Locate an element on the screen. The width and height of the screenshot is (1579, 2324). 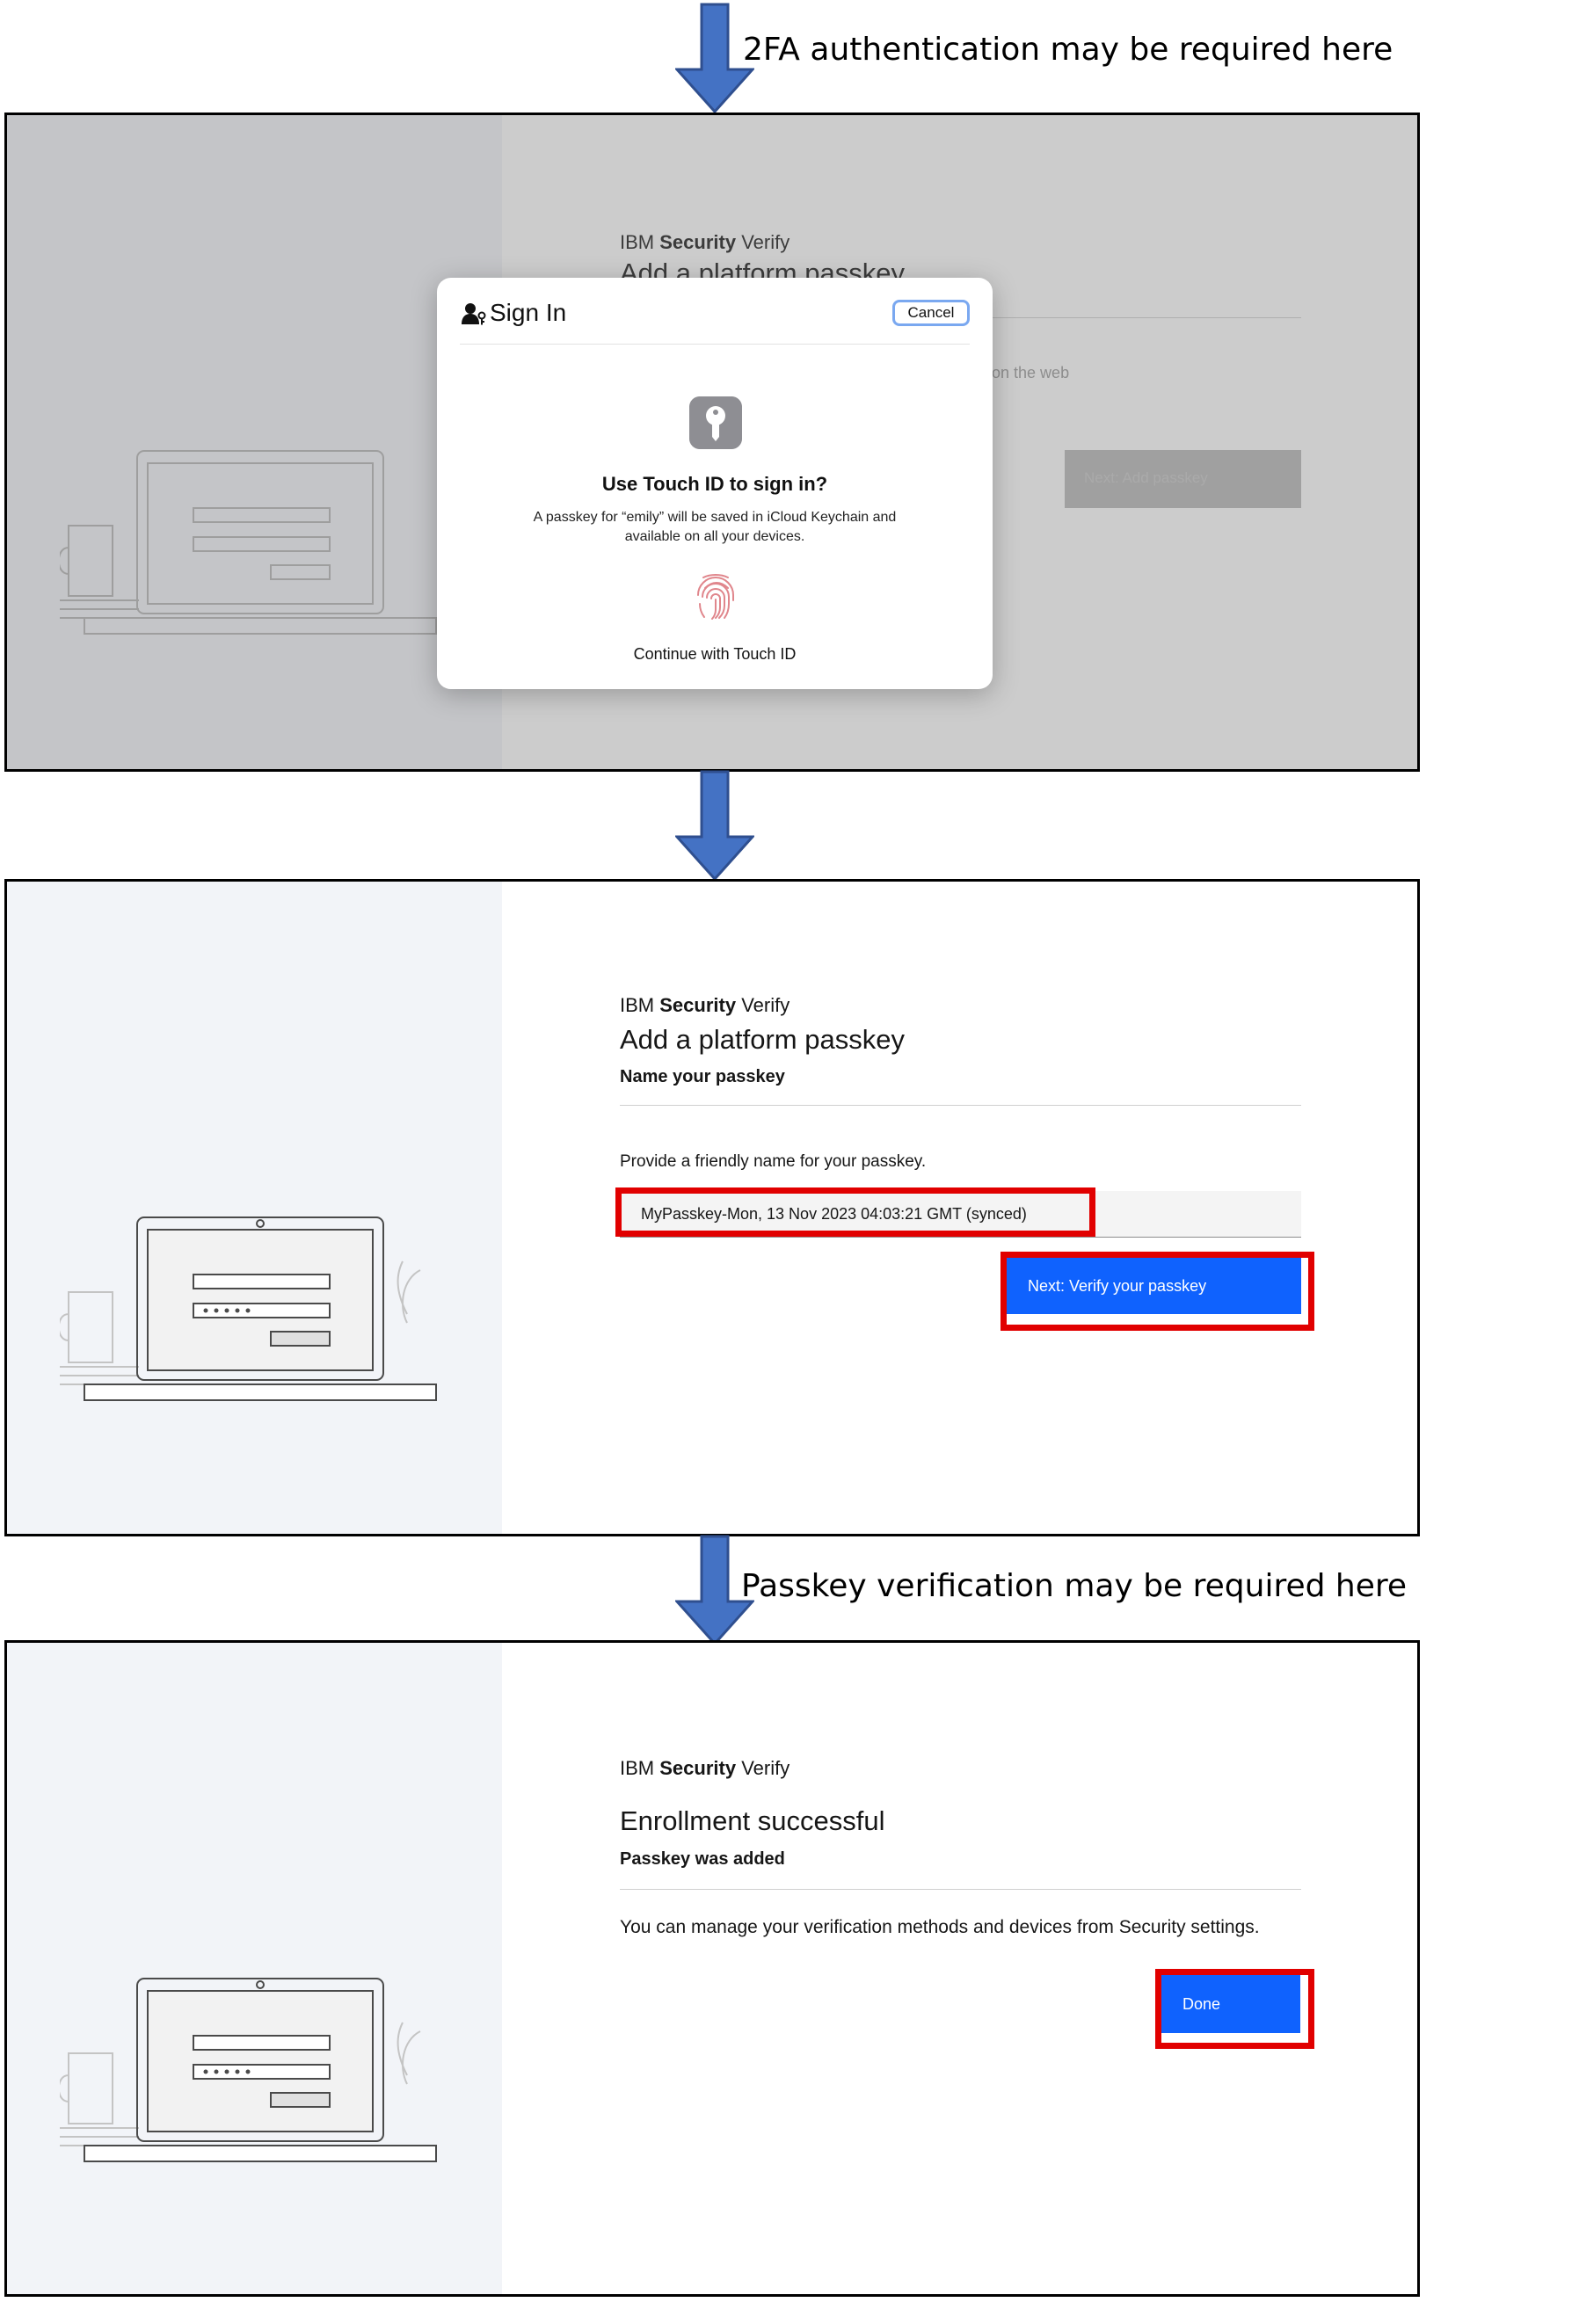
page-subtitle: Name your passkey is located at coordinates (703, 1076).